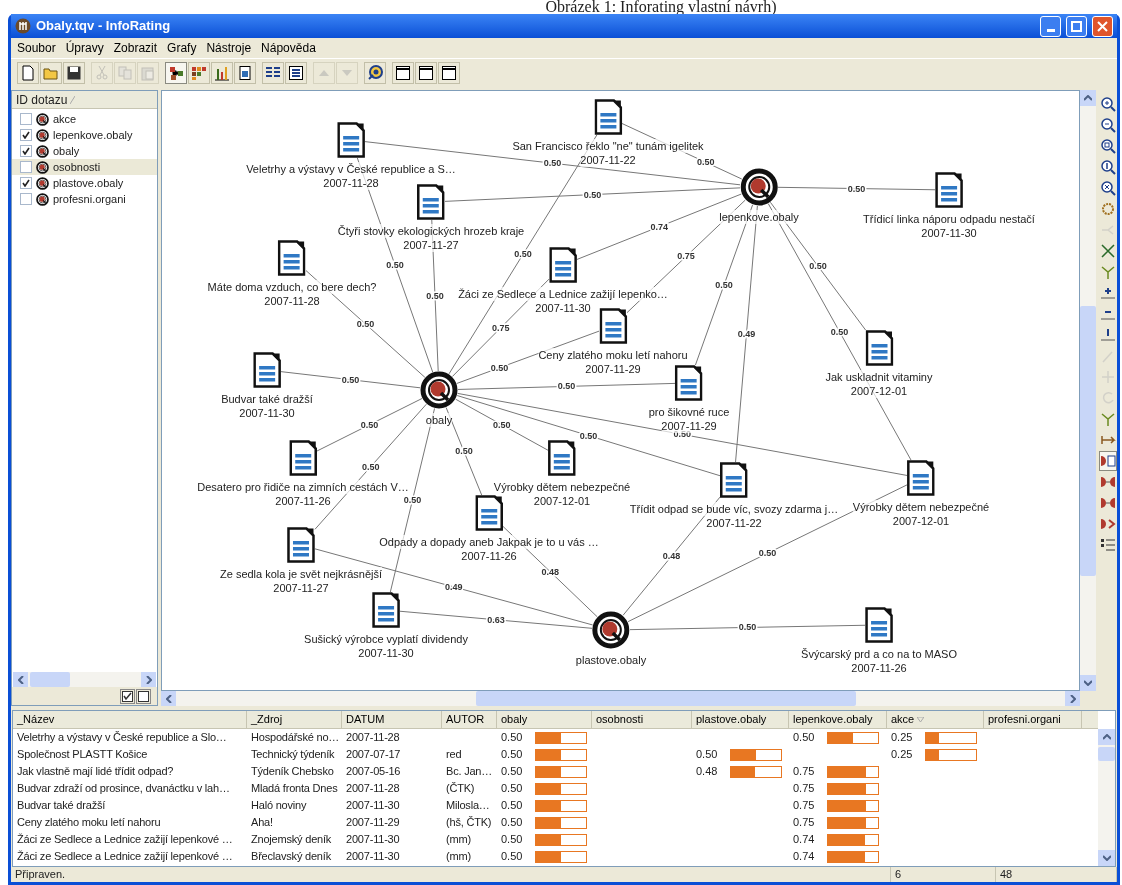 This screenshot has width=1122, height=885. What do you see at coordinates (1050, 26) in the screenshot?
I see `minimize-button` at bounding box center [1050, 26].